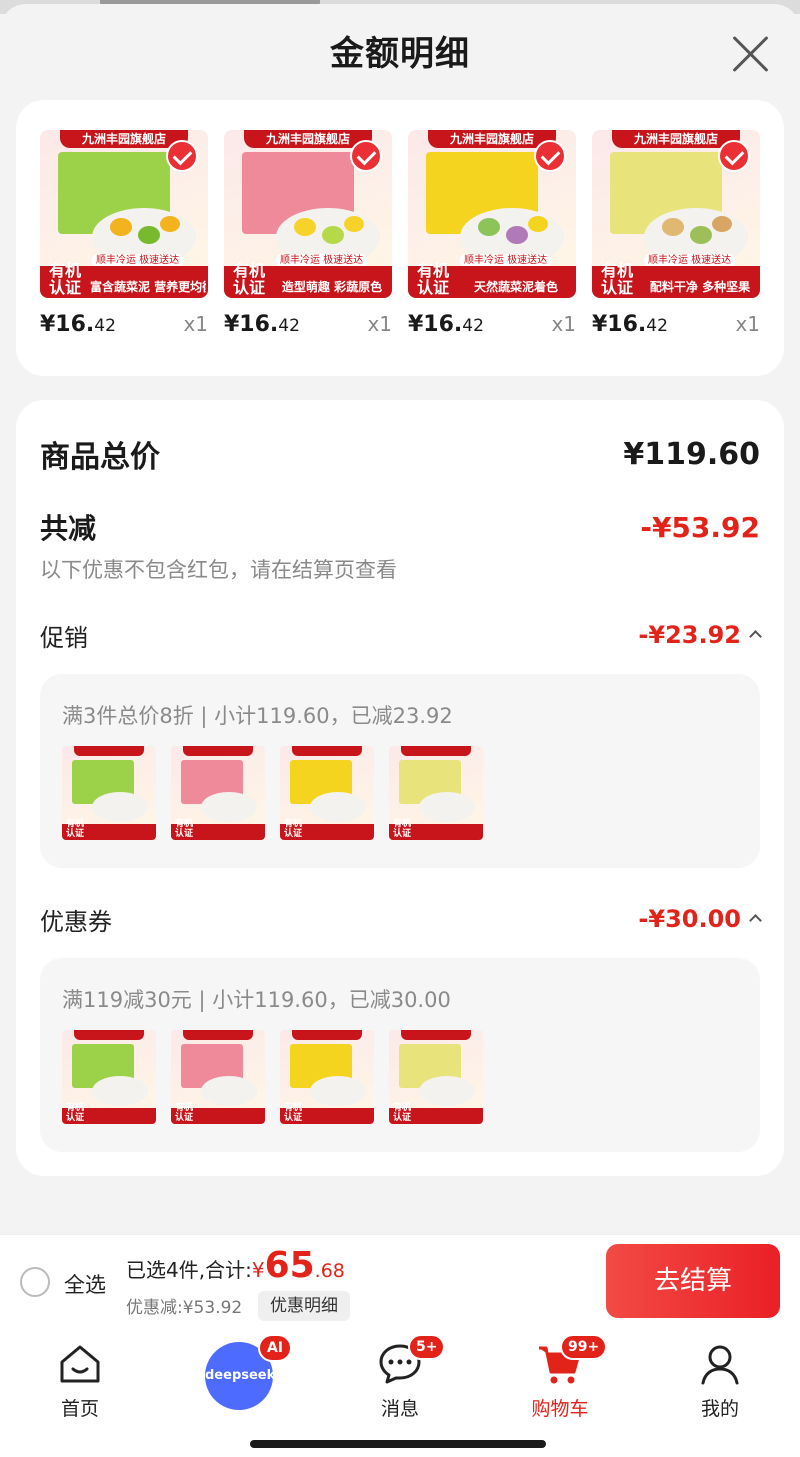 Image resolution: width=800 pixels, height=1457 pixels. I want to click on selected-total: 已选4件,合计:¥65.68, so click(235, 1265).